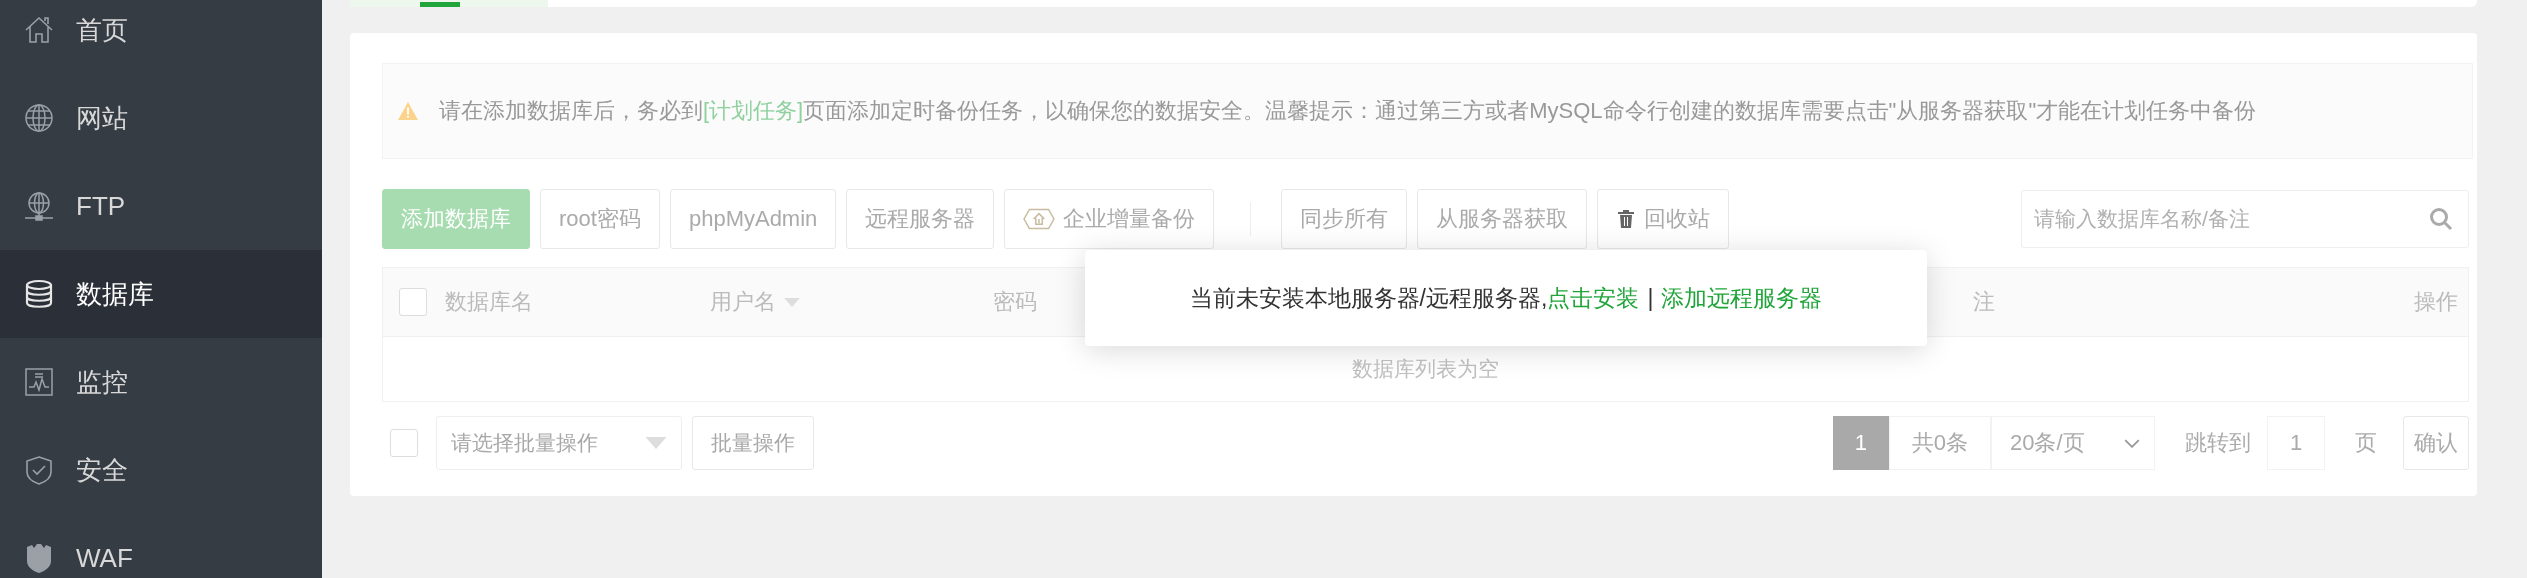  Describe the element at coordinates (656, 443) in the screenshot. I see `dropdown-caret-icon` at that location.